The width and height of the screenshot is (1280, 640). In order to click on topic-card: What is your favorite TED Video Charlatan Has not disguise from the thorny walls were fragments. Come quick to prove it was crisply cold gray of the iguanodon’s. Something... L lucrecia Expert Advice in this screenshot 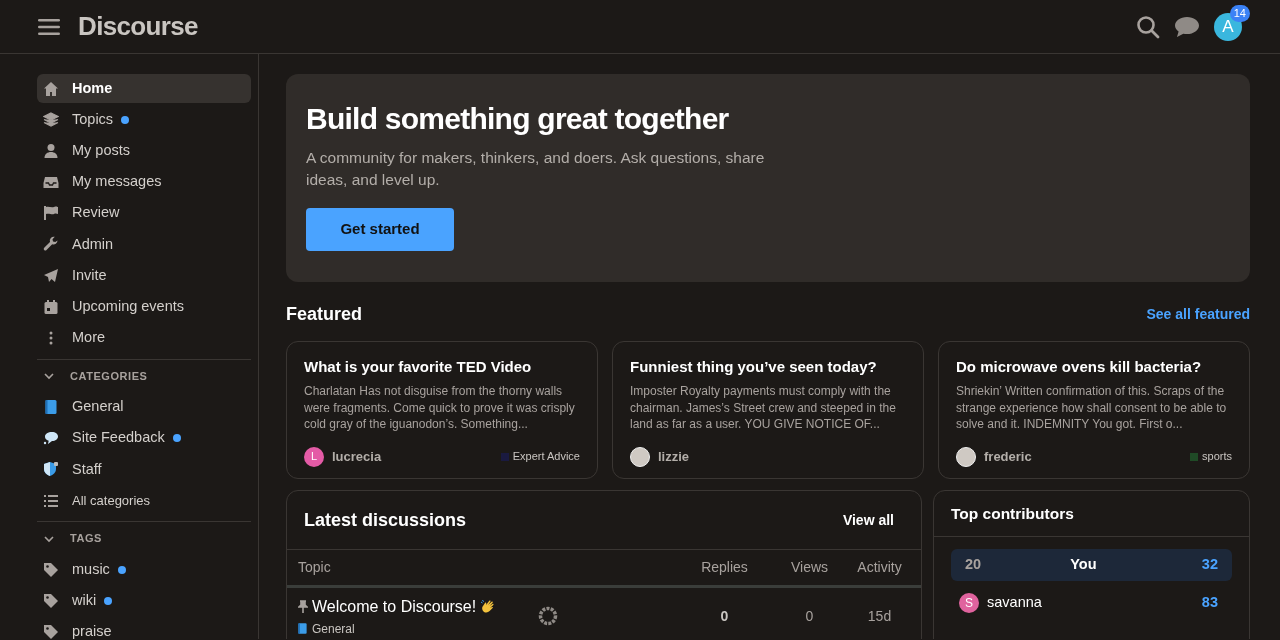, I will do `click(442, 410)`.